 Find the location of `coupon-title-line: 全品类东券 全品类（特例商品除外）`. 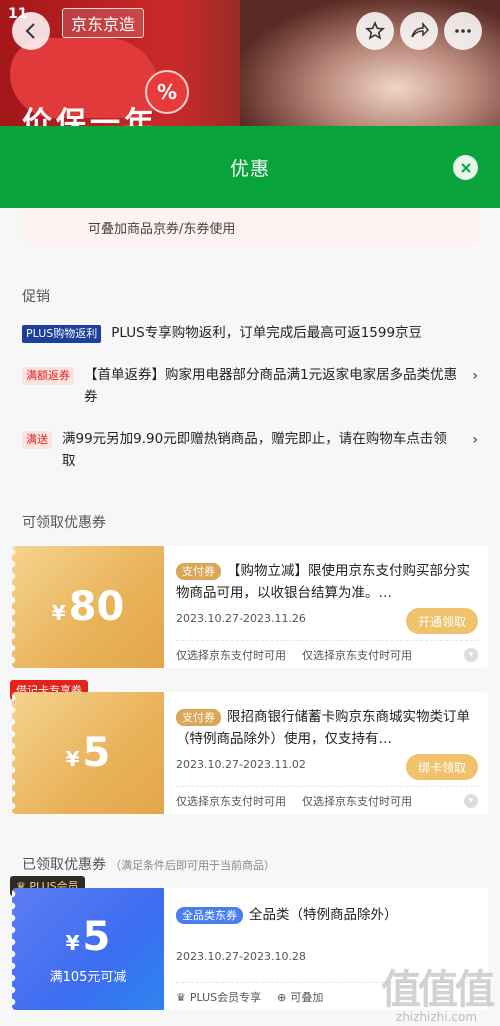

coupon-title-line: 全品类东券 全品类（特例商品除外） is located at coordinates (327, 915).